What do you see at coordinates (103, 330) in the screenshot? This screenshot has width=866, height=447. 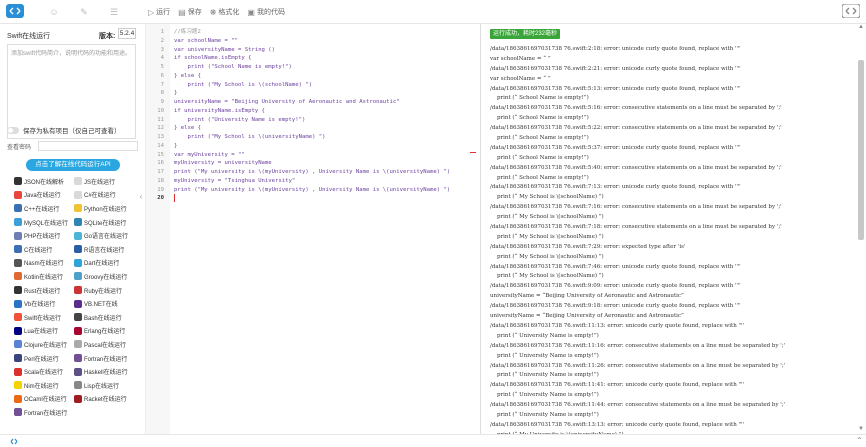 I see `language-item: Erlang在线运行` at bounding box center [103, 330].